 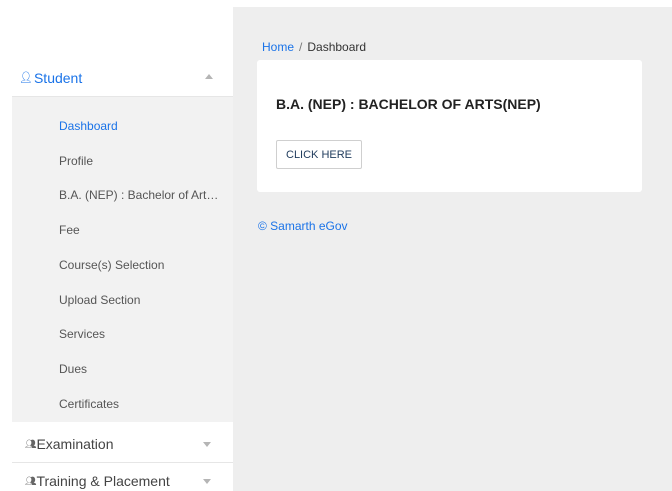 I want to click on breadcrumb: Home / Dashboard, so click(x=314, y=47).